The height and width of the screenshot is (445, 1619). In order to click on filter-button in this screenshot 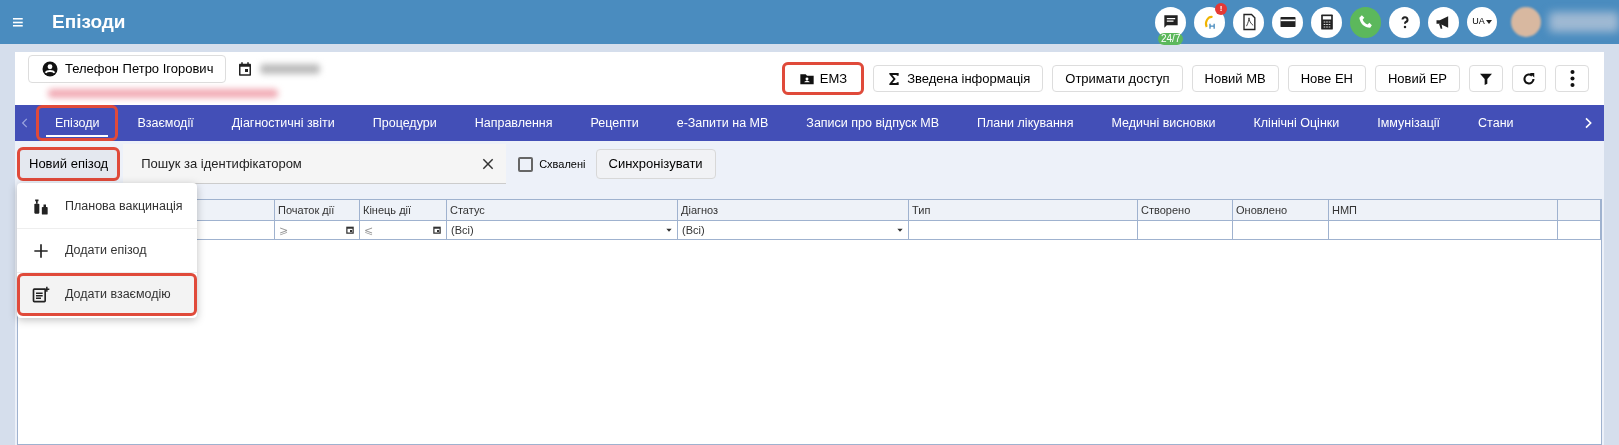, I will do `click(1486, 78)`.